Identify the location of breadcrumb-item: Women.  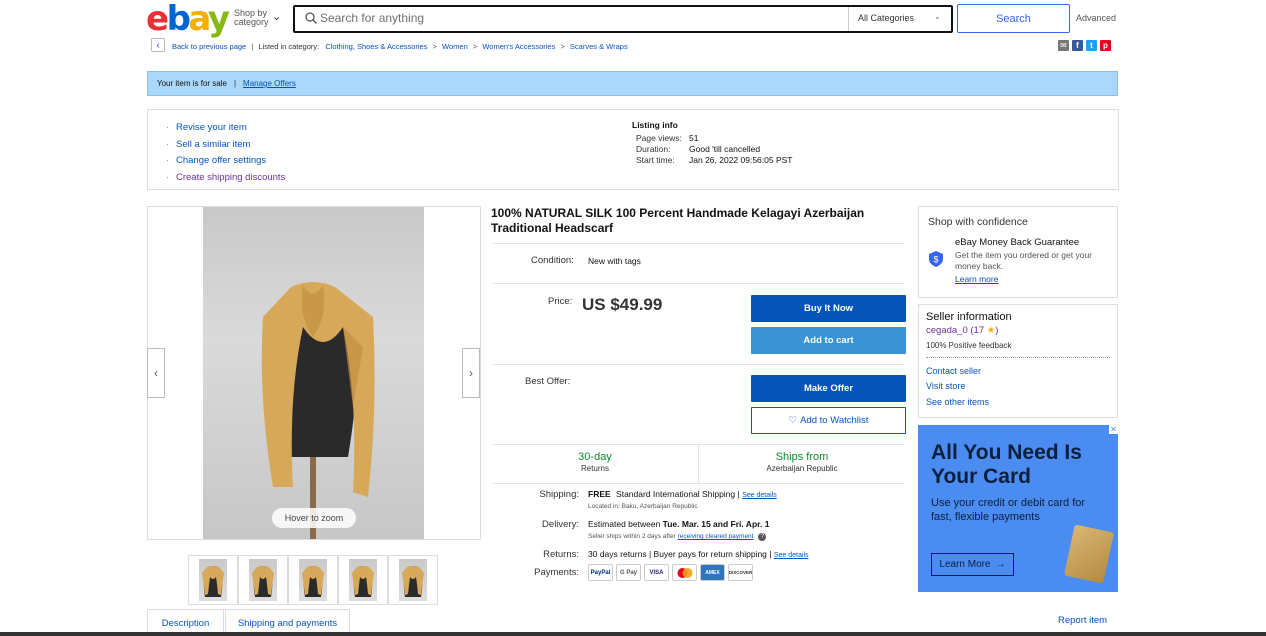
(455, 46).